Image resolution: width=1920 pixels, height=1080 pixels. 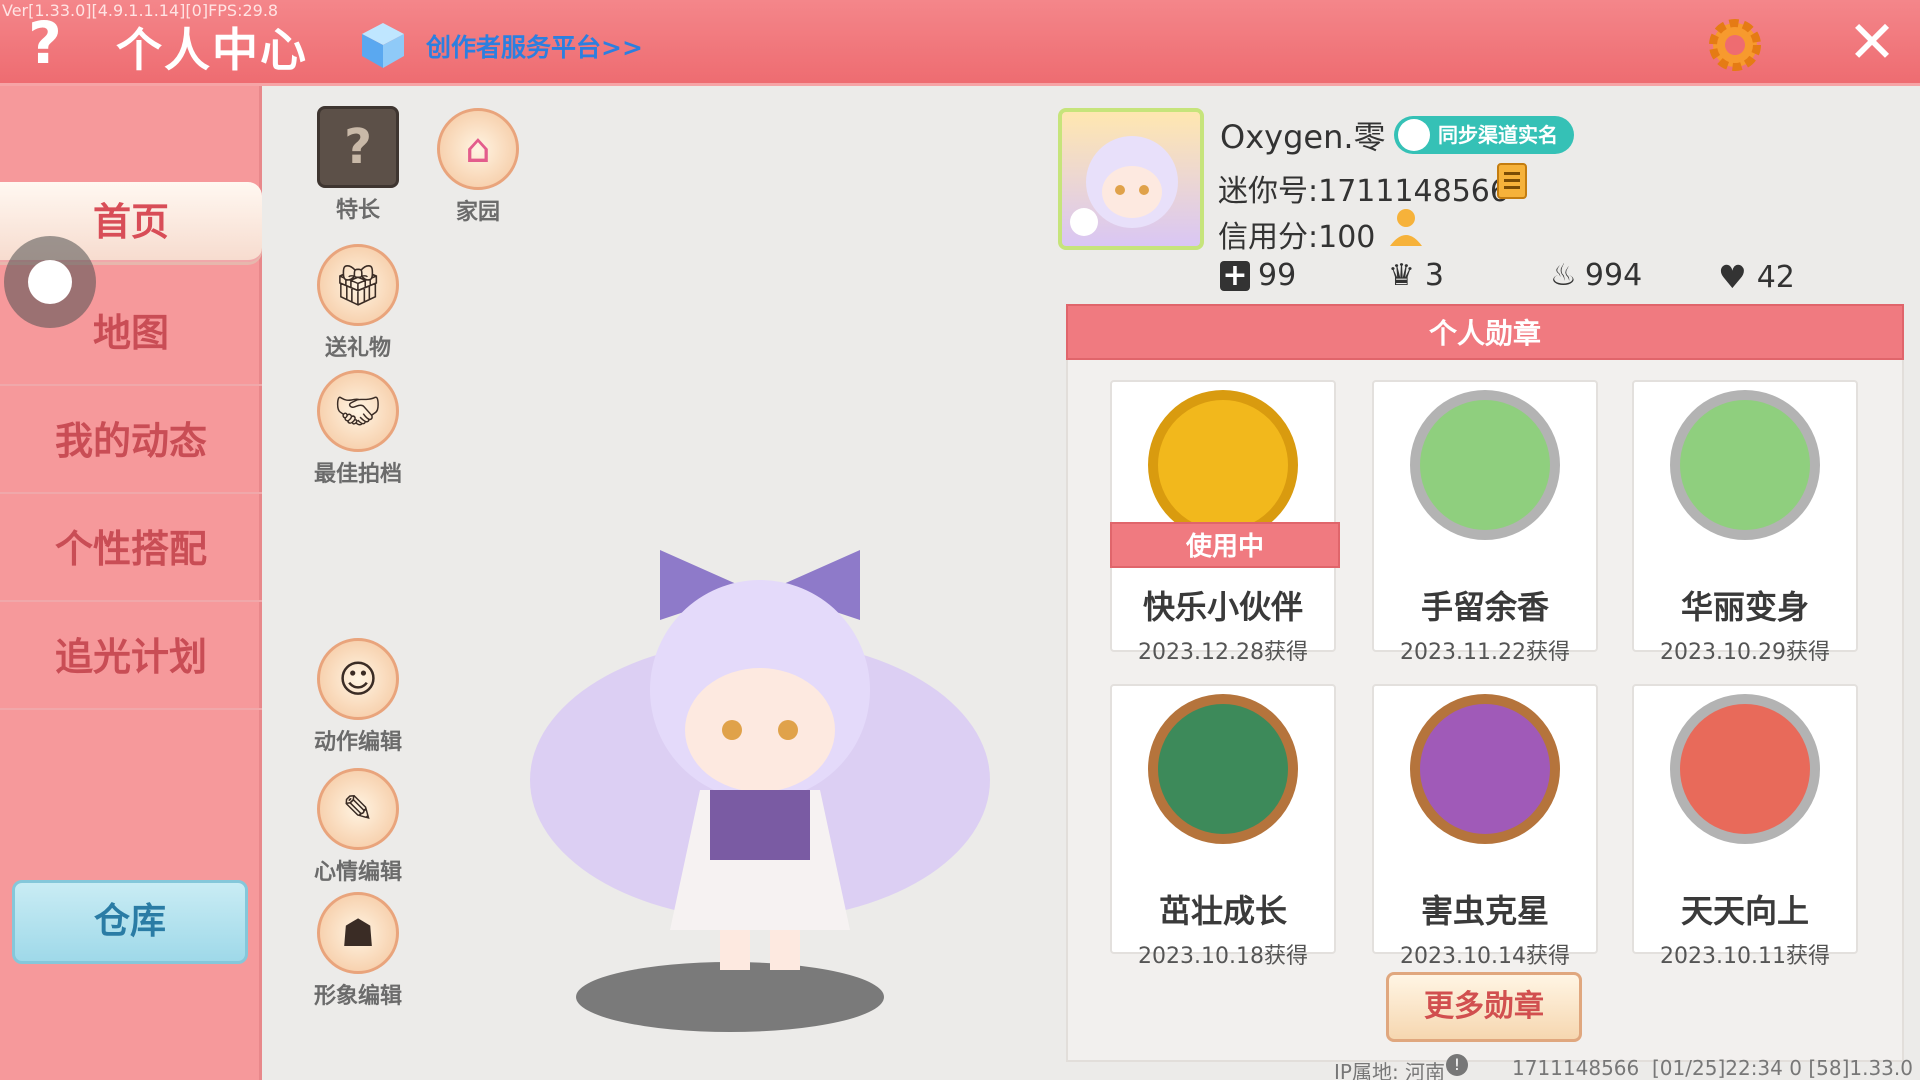 I want to click on sidebar-item-light-plan: 追光计划, so click(x=131, y=657).